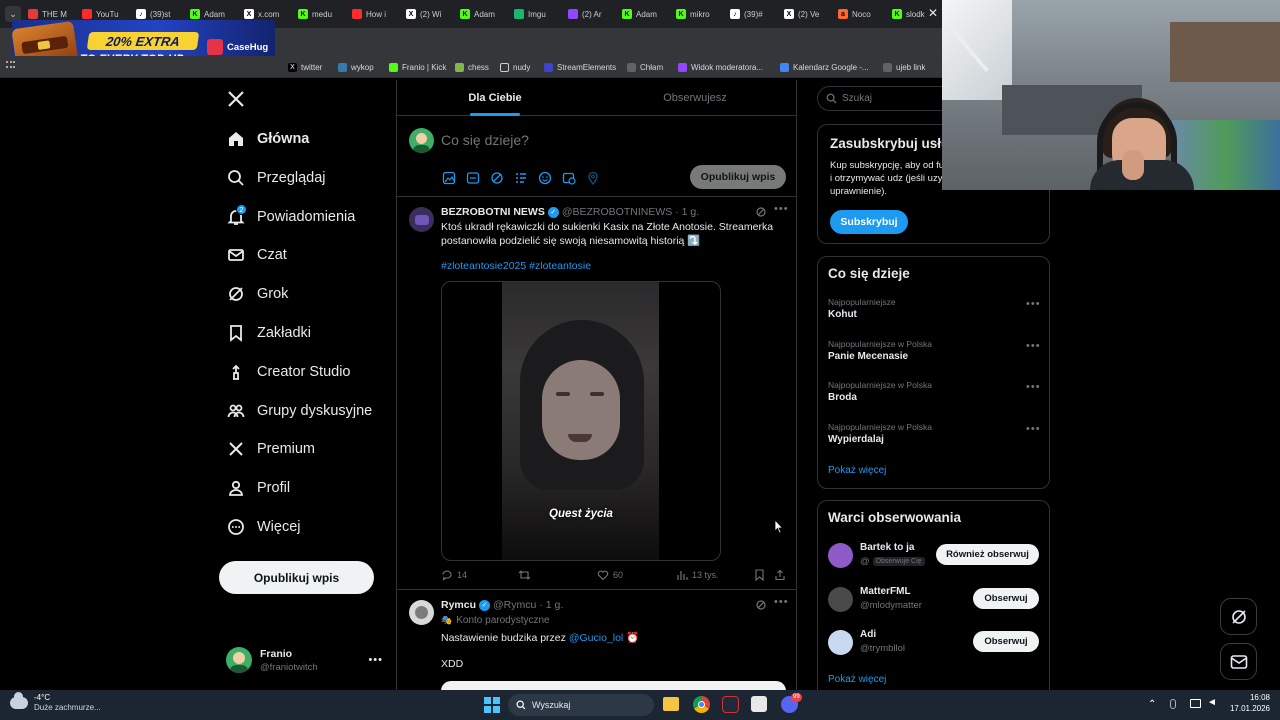 Image resolution: width=1280 pixels, height=720 pixels. I want to click on apps-grid-icon, so click(10, 65).